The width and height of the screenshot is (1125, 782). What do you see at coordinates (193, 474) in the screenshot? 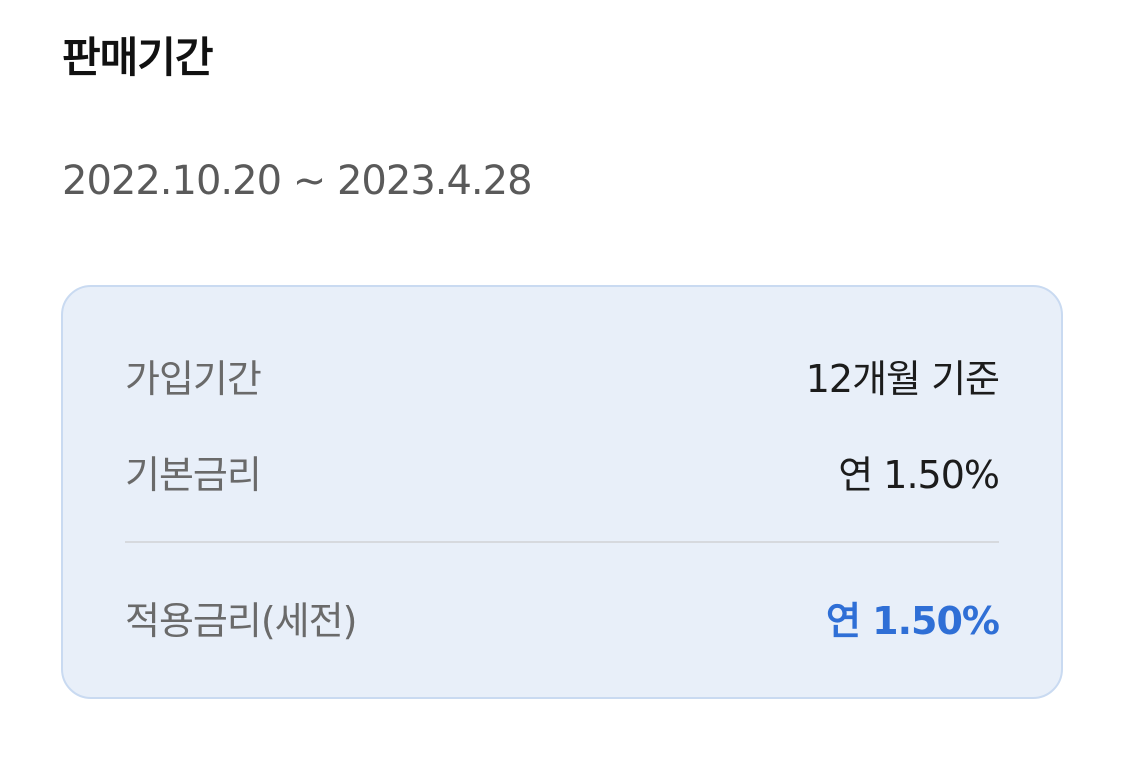
I see `base-rate-label: 기본금리` at bounding box center [193, 474].